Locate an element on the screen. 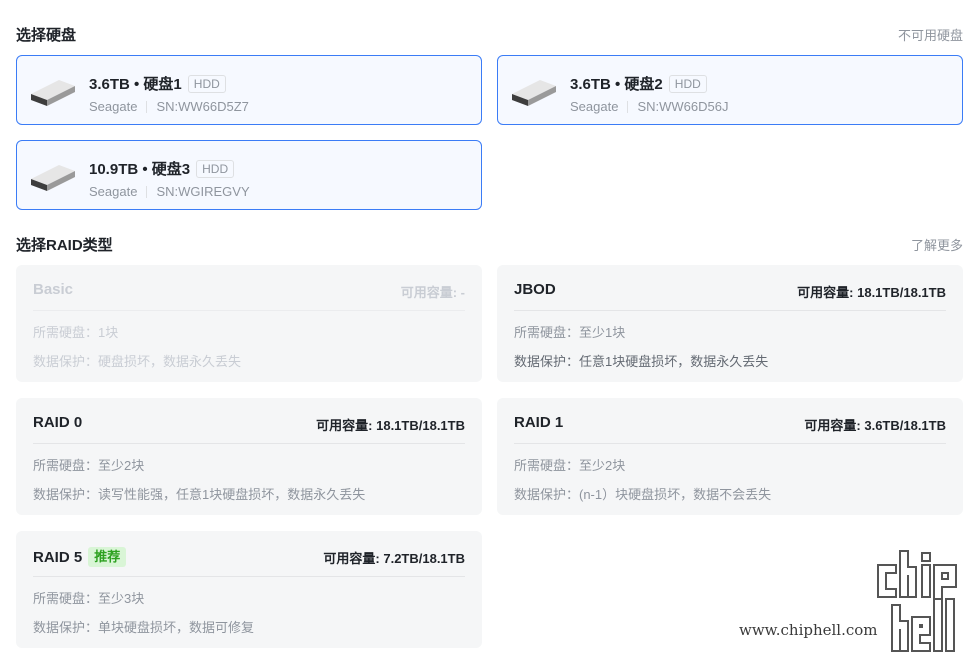  disk-details: Seagate SN:WW66D5Z7 is located at coordinates (169, 106).